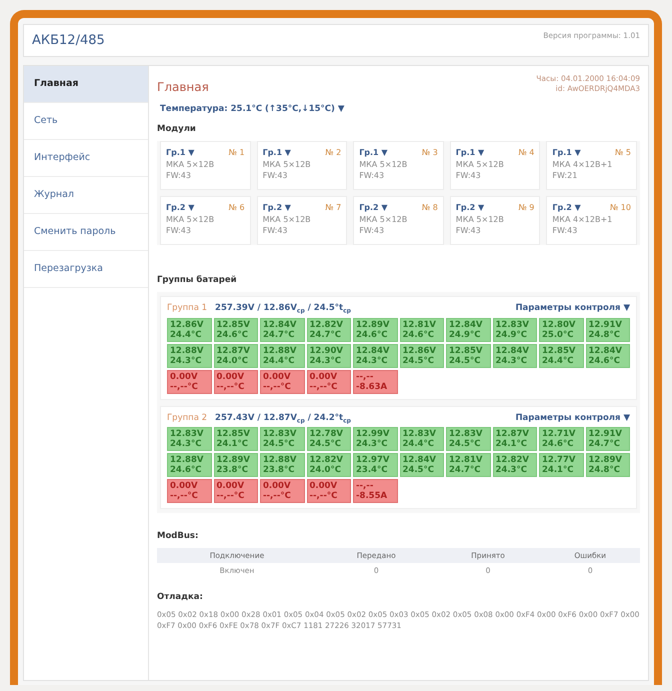  Describe the element at coordinates (282, 356) in the screenshot. I see `battery-cell: 12.88V 24.4°C` at that location.